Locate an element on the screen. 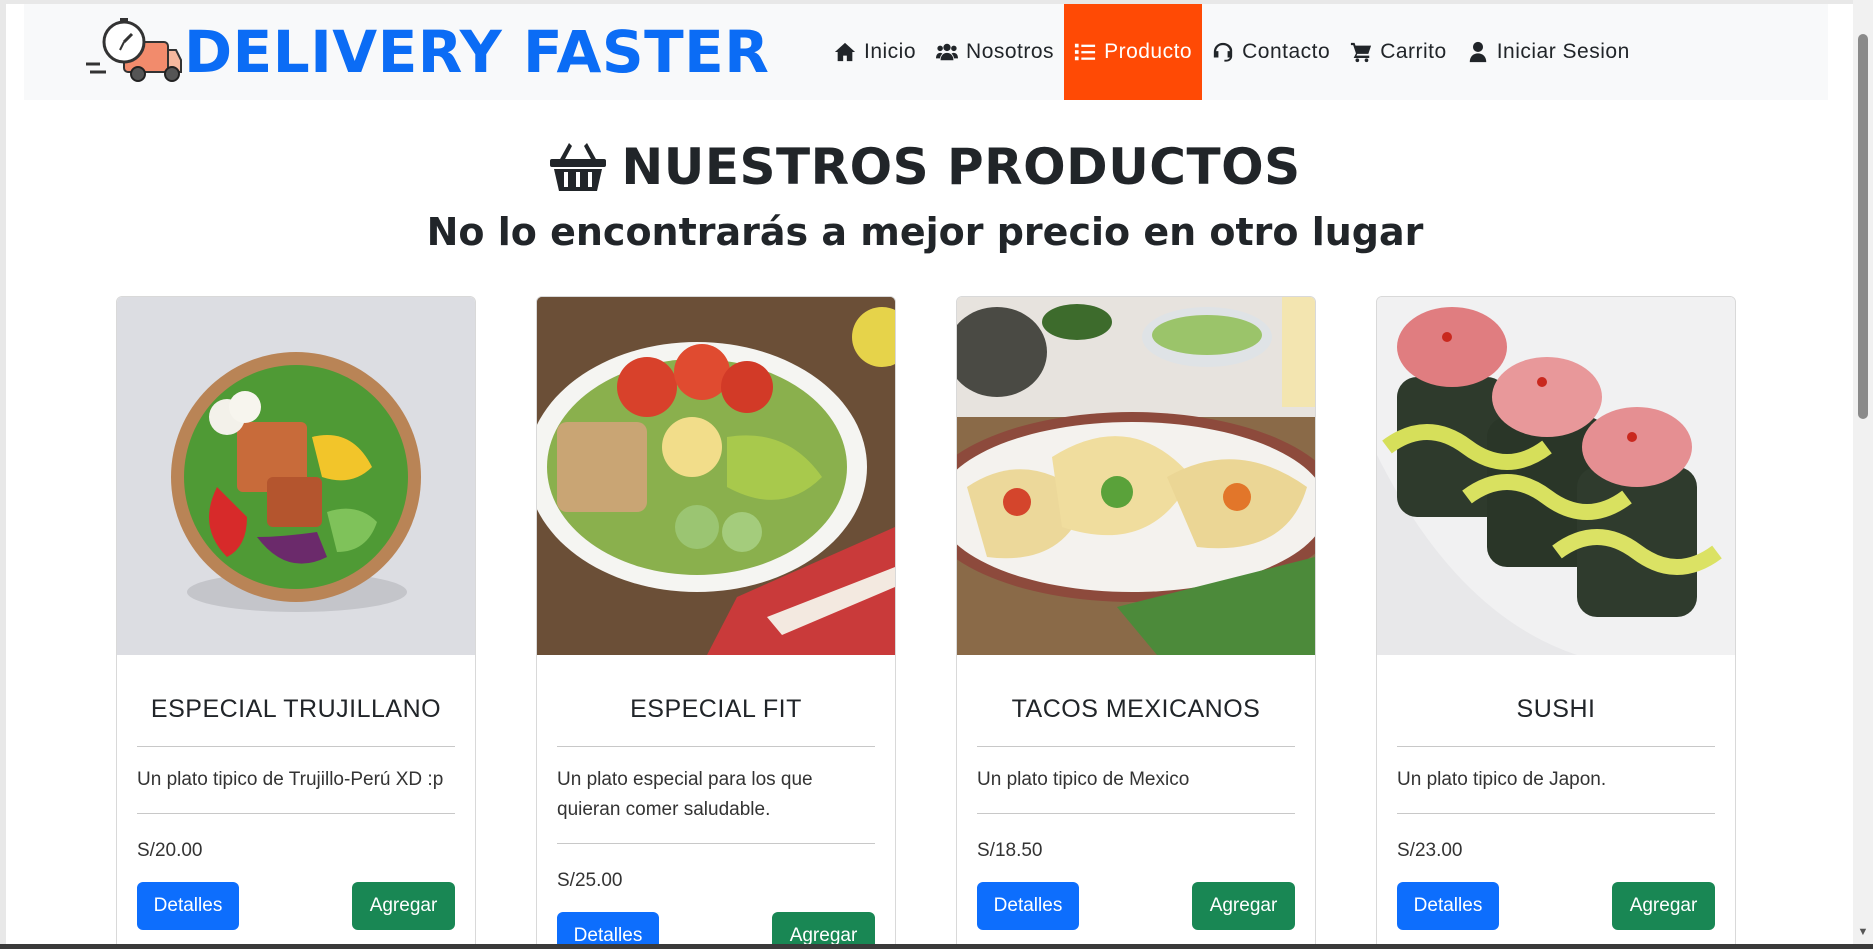 Image resolution: width=1873 pixels, height=949 pixels. scrollbar-thumb is located at coordinates (1863, 226).